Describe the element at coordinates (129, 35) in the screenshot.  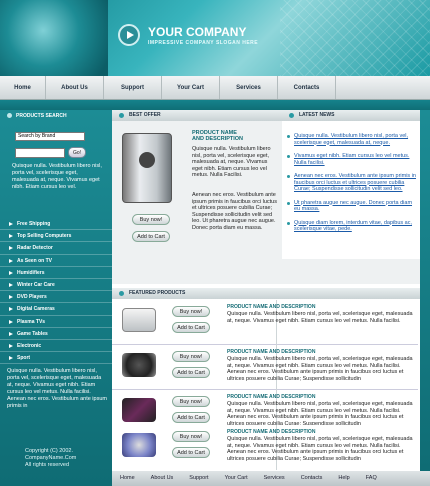
I see `logo-icon` at that location.